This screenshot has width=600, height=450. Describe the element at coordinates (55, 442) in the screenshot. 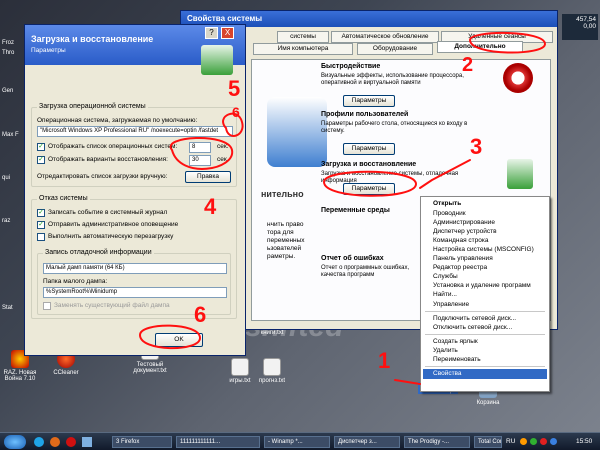

I see `quicklaunch-firefox-icon` at that location.